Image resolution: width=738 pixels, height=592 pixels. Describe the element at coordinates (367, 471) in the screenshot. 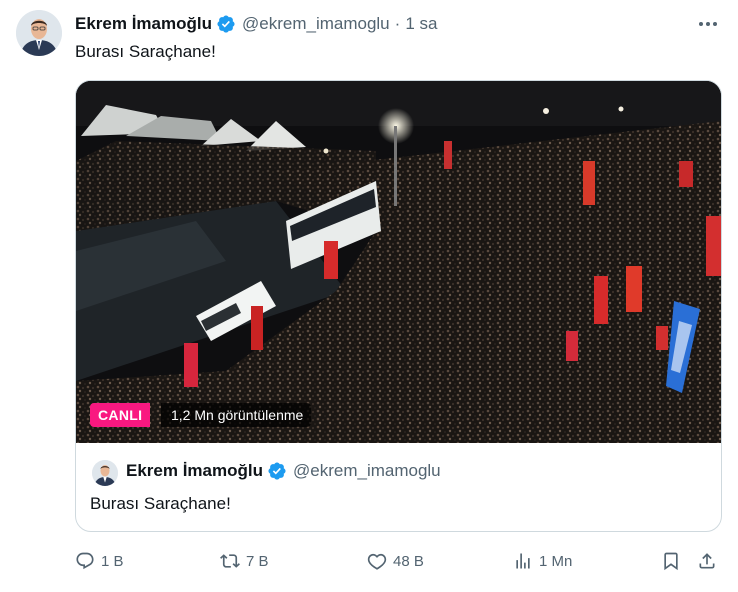

I see `quoted-author-handle: @ekrem_imamoglu` at that location.